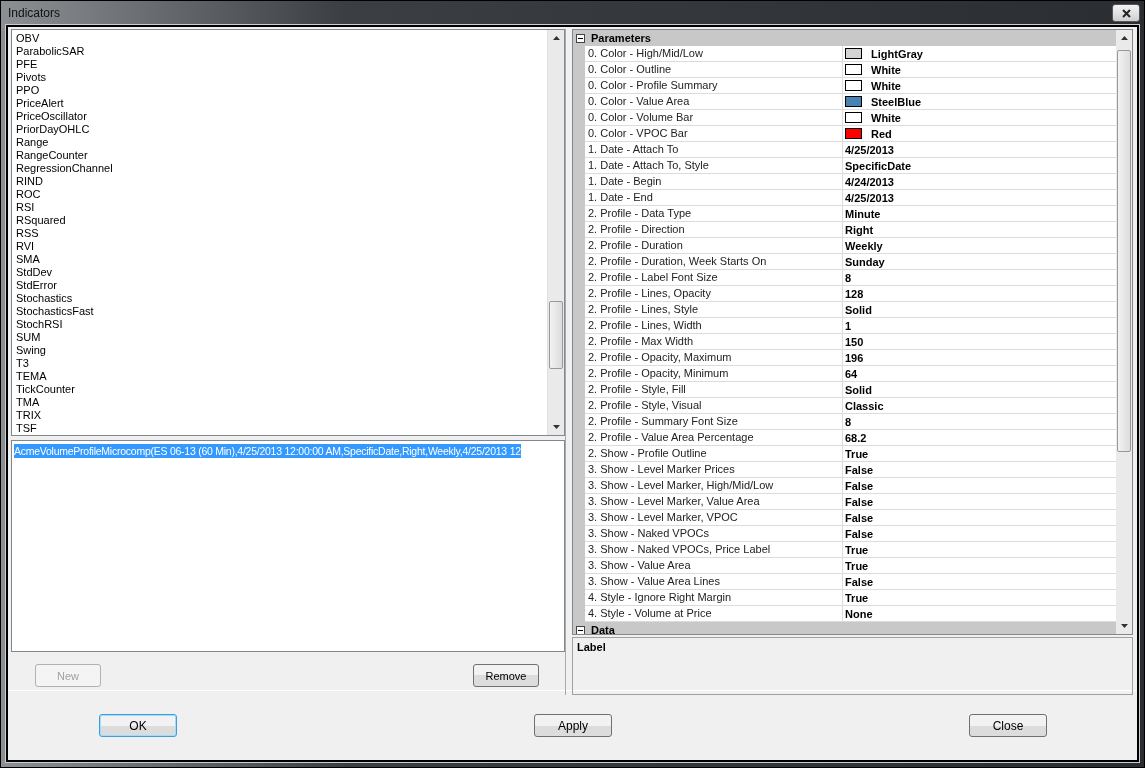 The width and height of the screenshot is (1145, 768). Describe the element at coordinates (714, 470) in the screenshot. I see `property-name: 3. Show - Level Marker Prices` at that location.